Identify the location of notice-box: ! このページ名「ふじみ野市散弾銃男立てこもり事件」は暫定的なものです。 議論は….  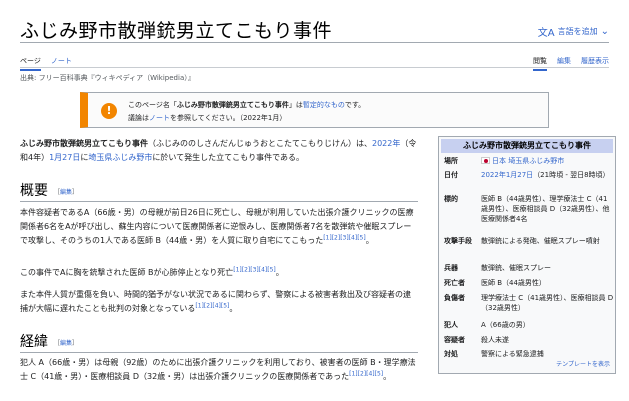
(314, 110).